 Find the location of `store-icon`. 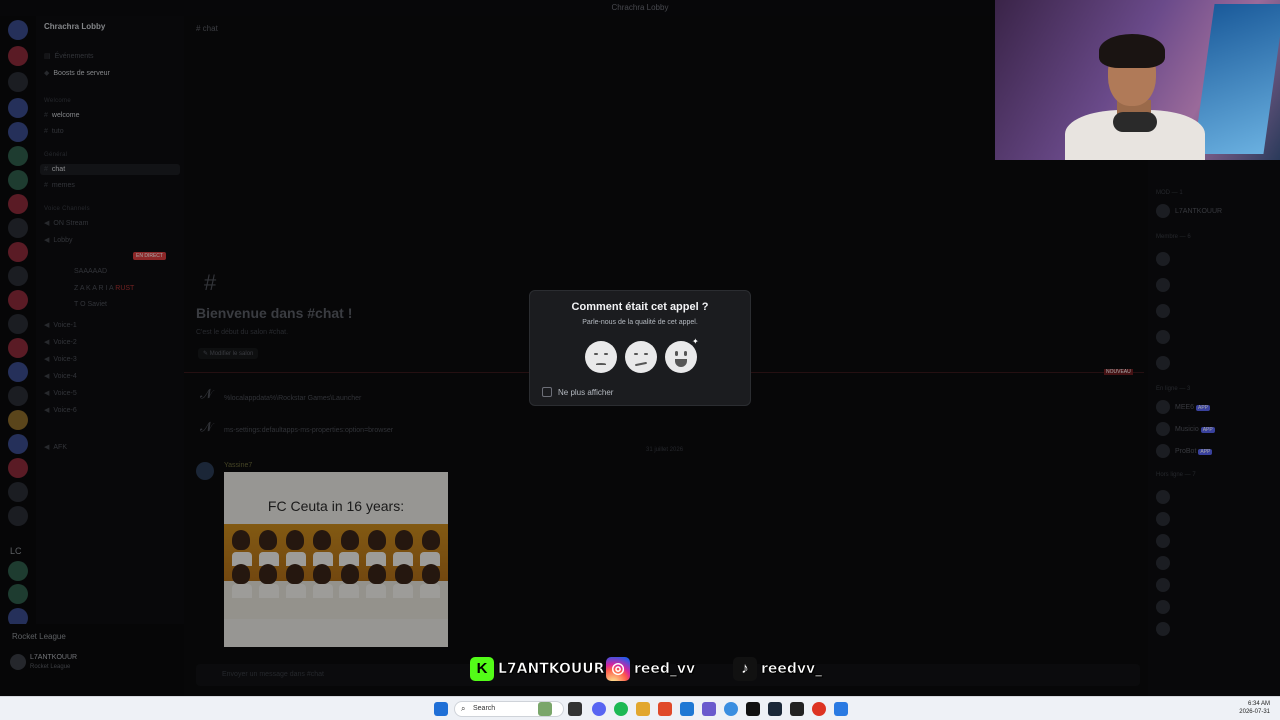

store-icon is located at coordinates (687, 709).